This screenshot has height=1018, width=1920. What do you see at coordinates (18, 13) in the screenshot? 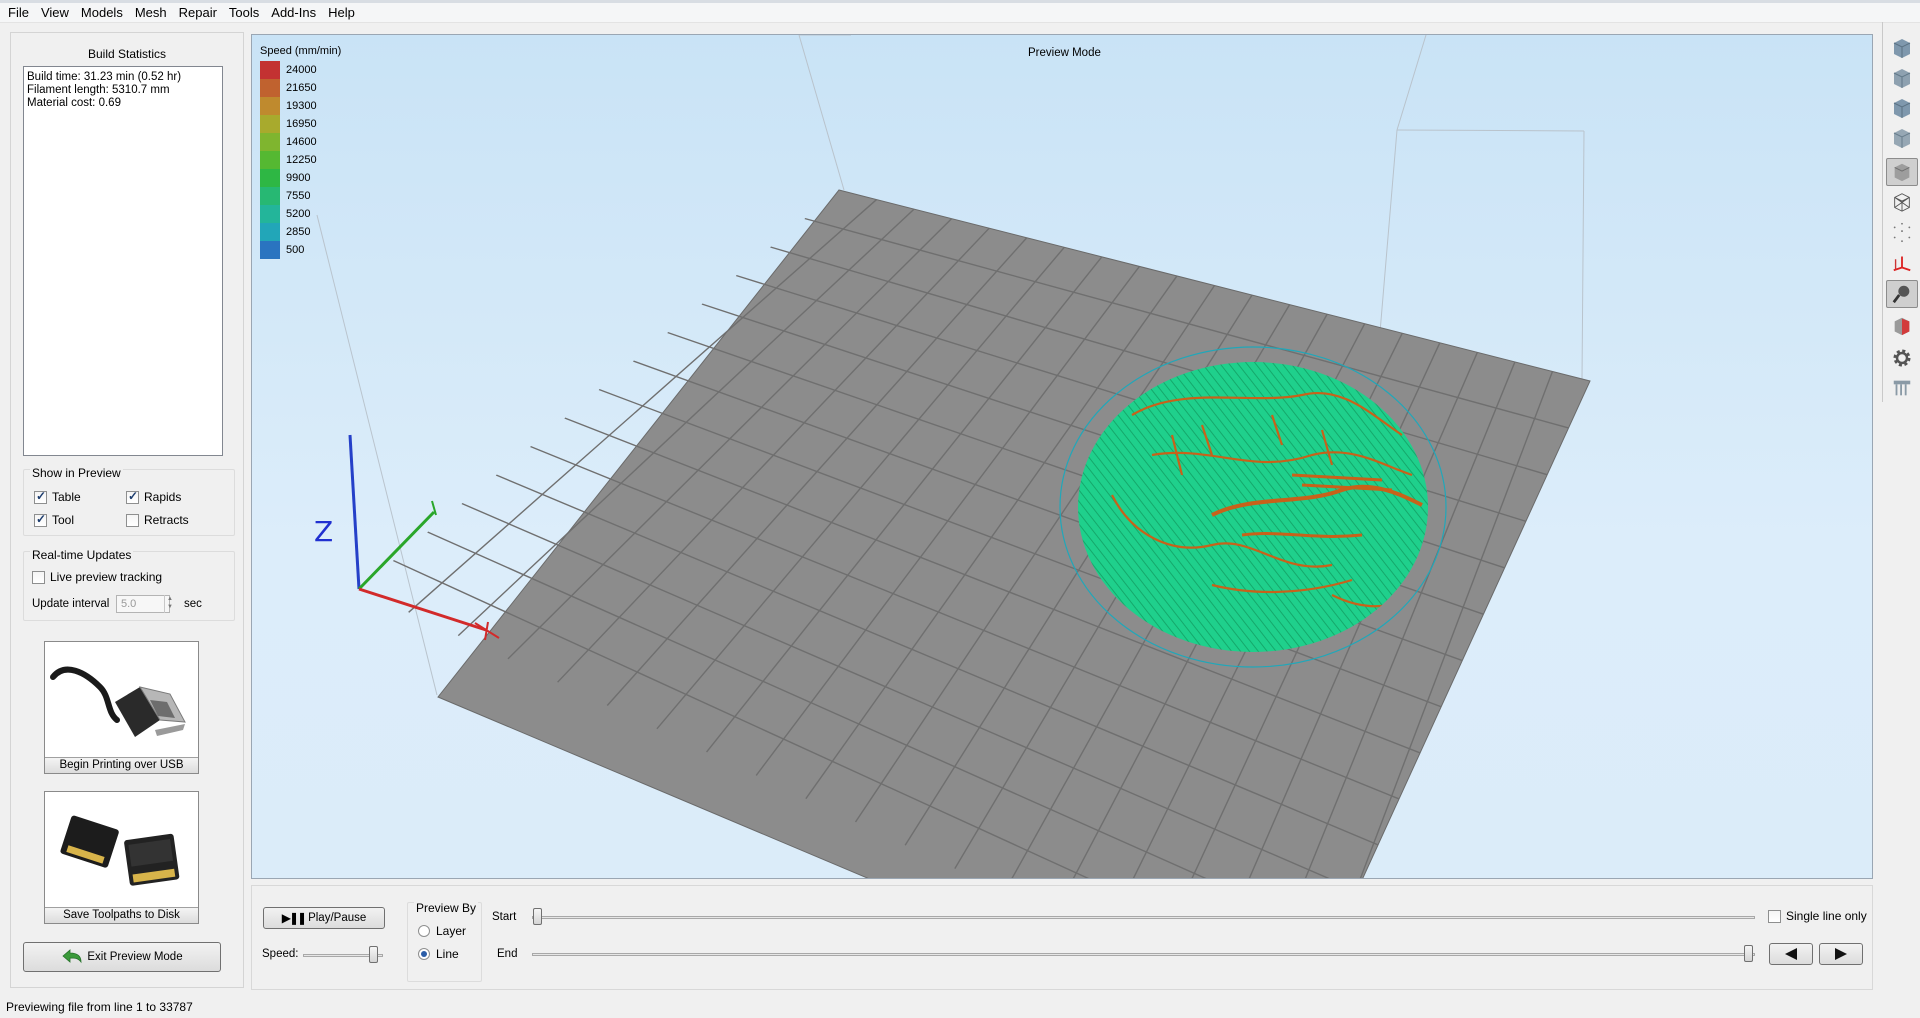
I see `menu-file: File` at bounding box center [18, 13].